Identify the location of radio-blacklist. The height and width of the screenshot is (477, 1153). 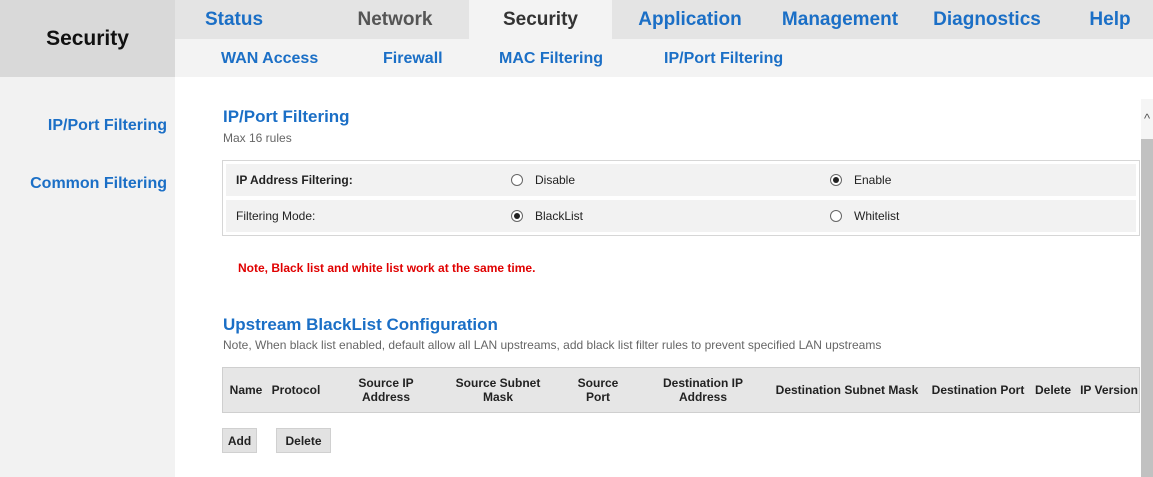
(517, 216).